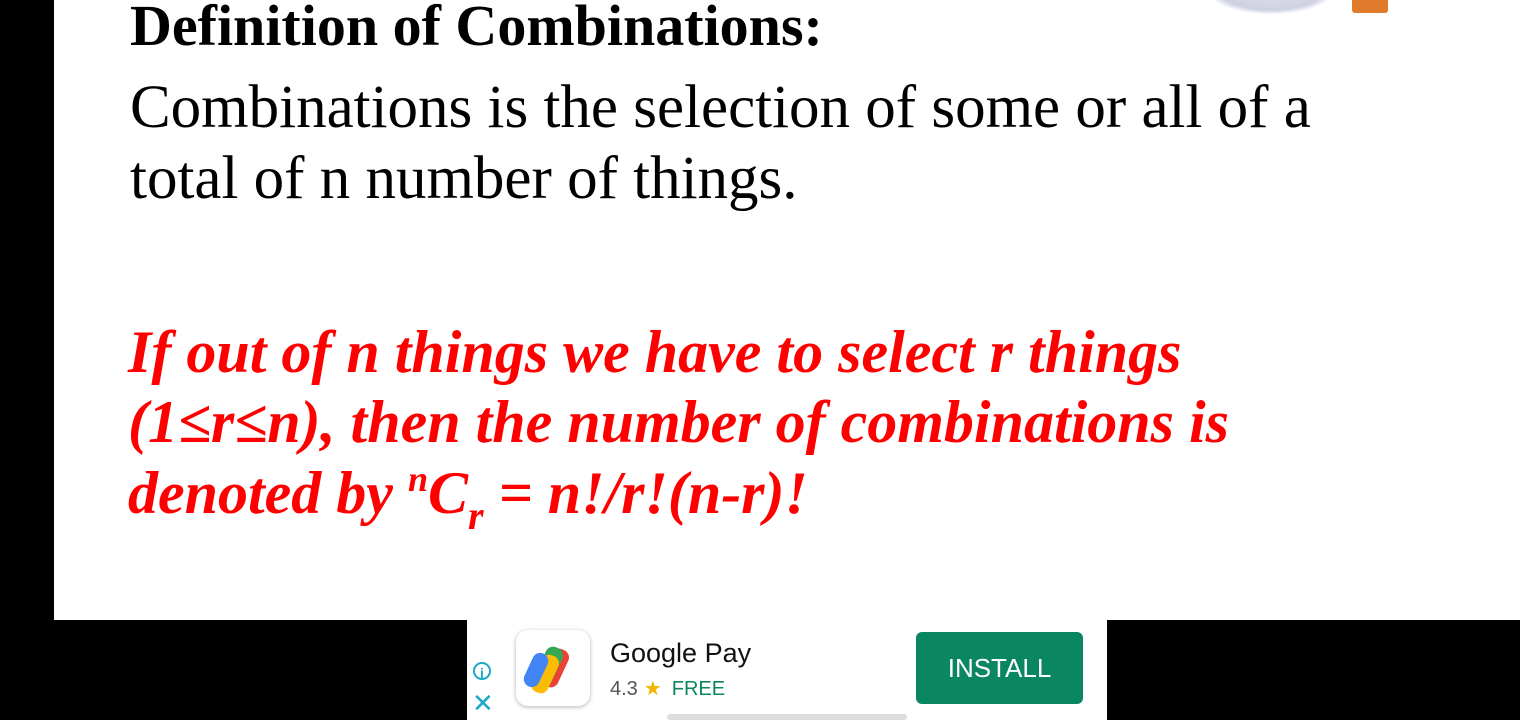 The height and width of the screenshot is (720, 1520). I want to click on star-icon: ★, so click(652, 689).